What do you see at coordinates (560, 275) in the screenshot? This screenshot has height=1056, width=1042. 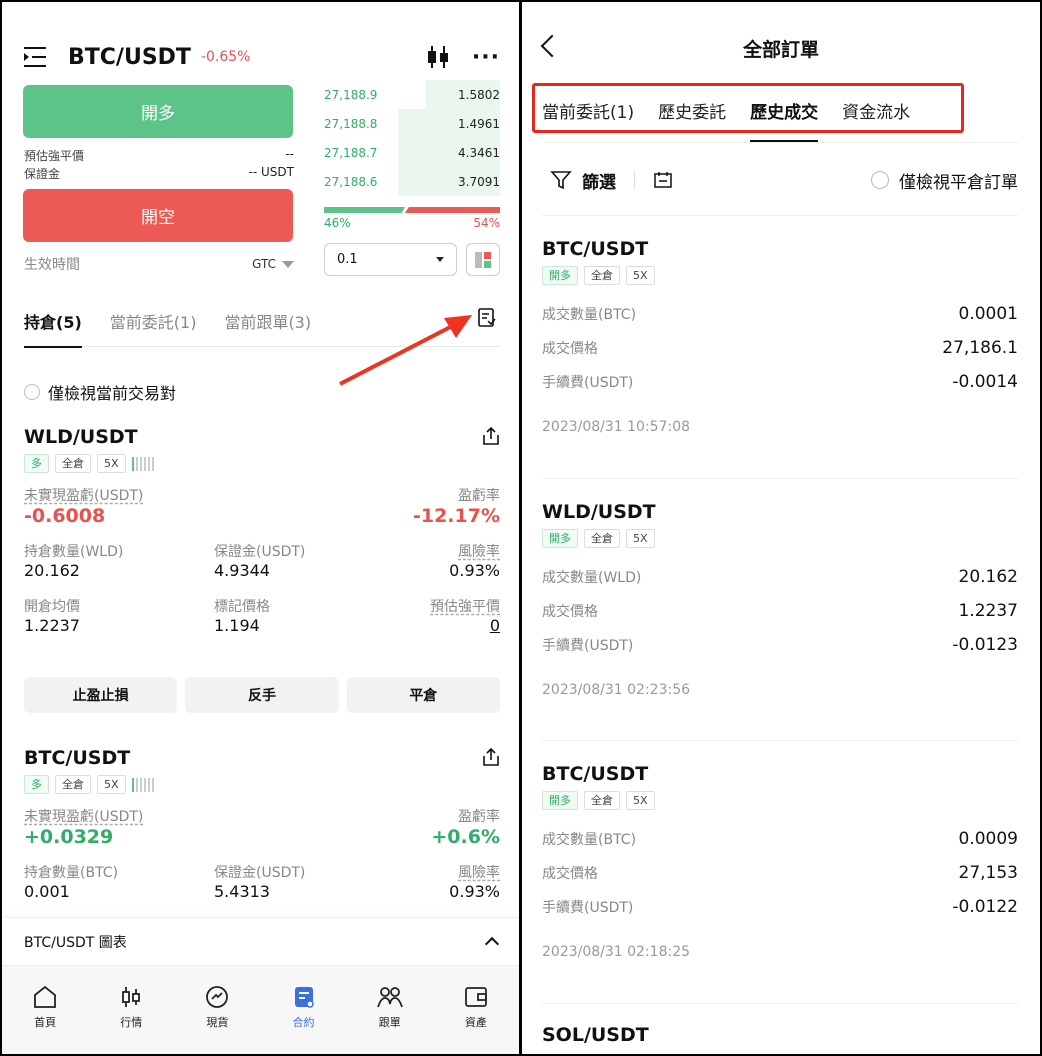 I see `side-tag: 開多` at bounding box center [560, 275].